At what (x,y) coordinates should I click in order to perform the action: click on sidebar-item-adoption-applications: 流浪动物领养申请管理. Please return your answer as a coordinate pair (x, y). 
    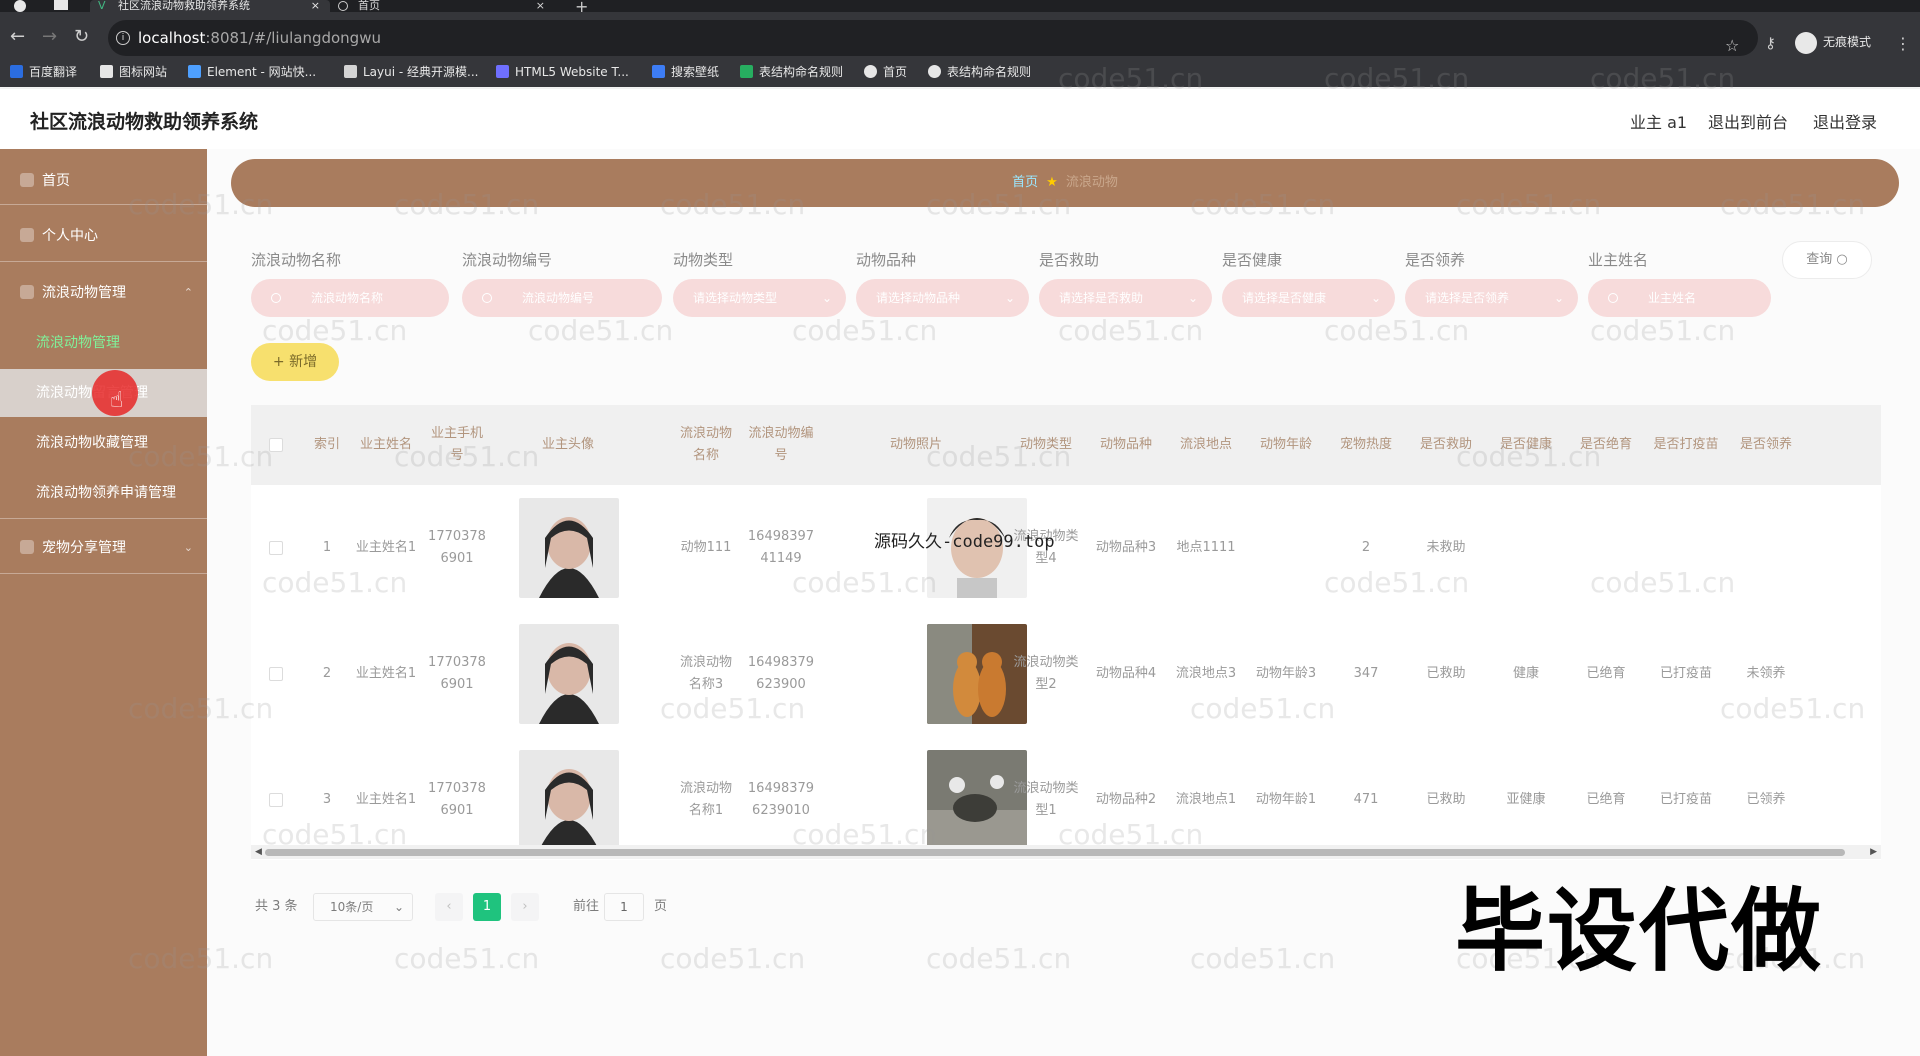
    Looking at the image, I should click on (103, 493).